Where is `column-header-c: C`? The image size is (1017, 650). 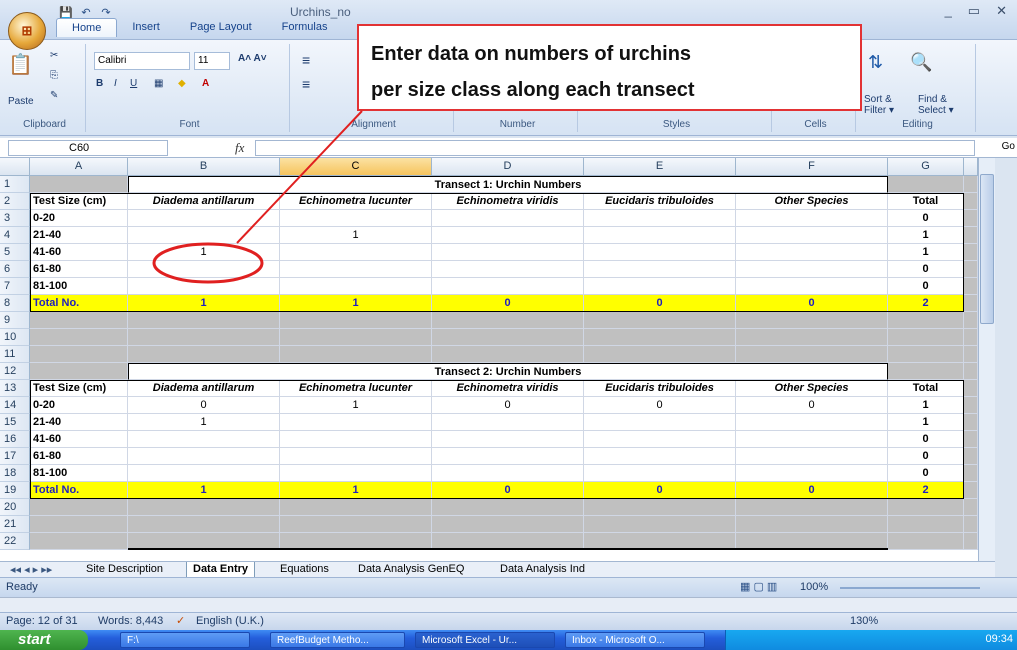
column-header-c: C is located at coordinates (356, 167).